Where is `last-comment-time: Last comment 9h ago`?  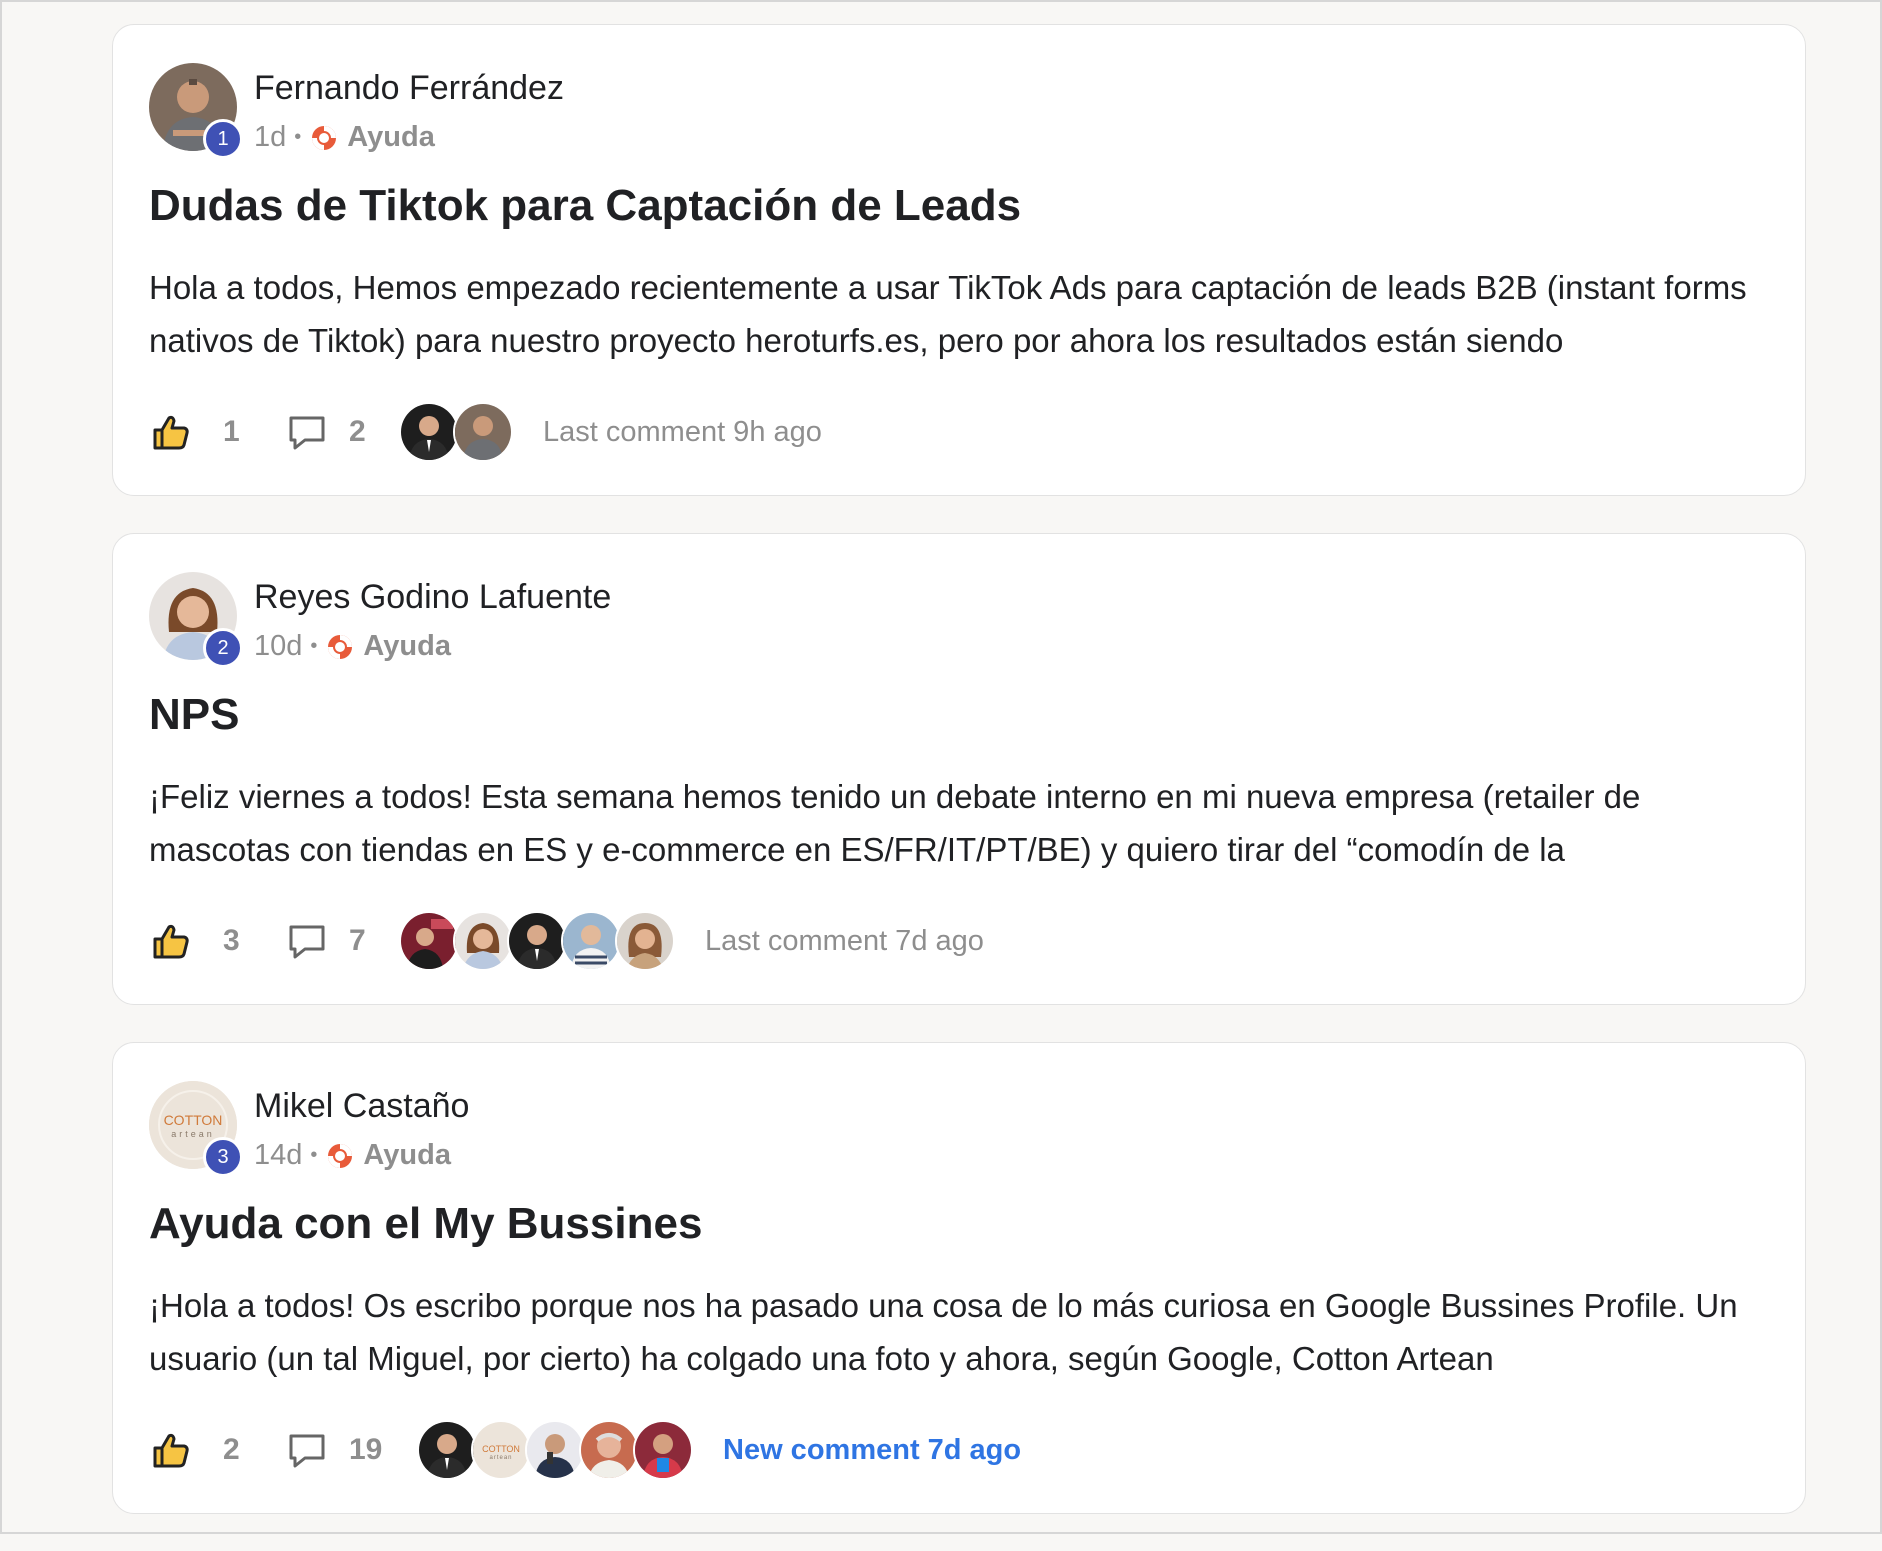 last-comment-time: Last comment 9h ago is located at coordinates (682, 431).